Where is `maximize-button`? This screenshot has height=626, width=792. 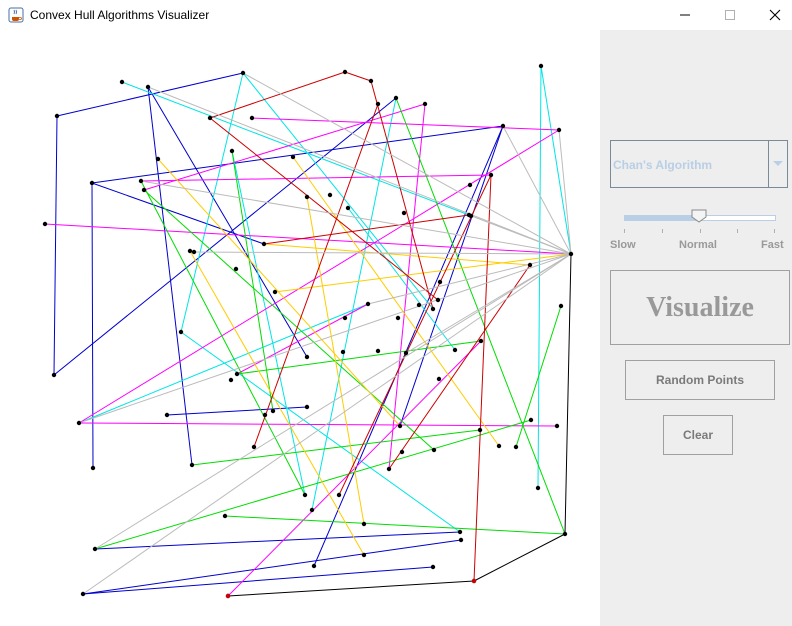 maximize-button is located at coordinates (730, 15).